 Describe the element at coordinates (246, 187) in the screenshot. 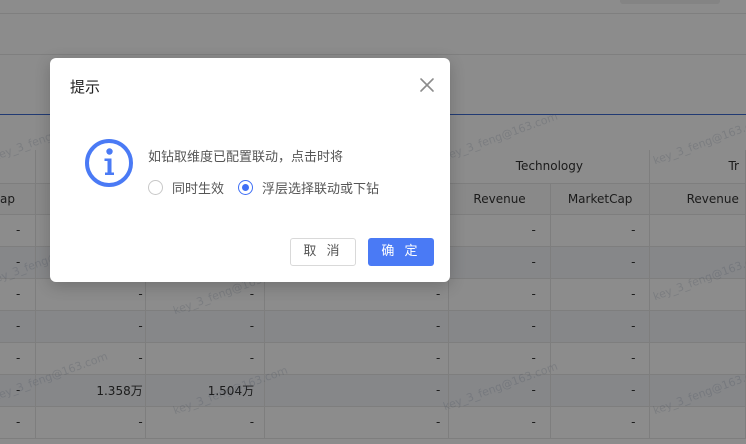

I see `radio-checked-icon` at that location.